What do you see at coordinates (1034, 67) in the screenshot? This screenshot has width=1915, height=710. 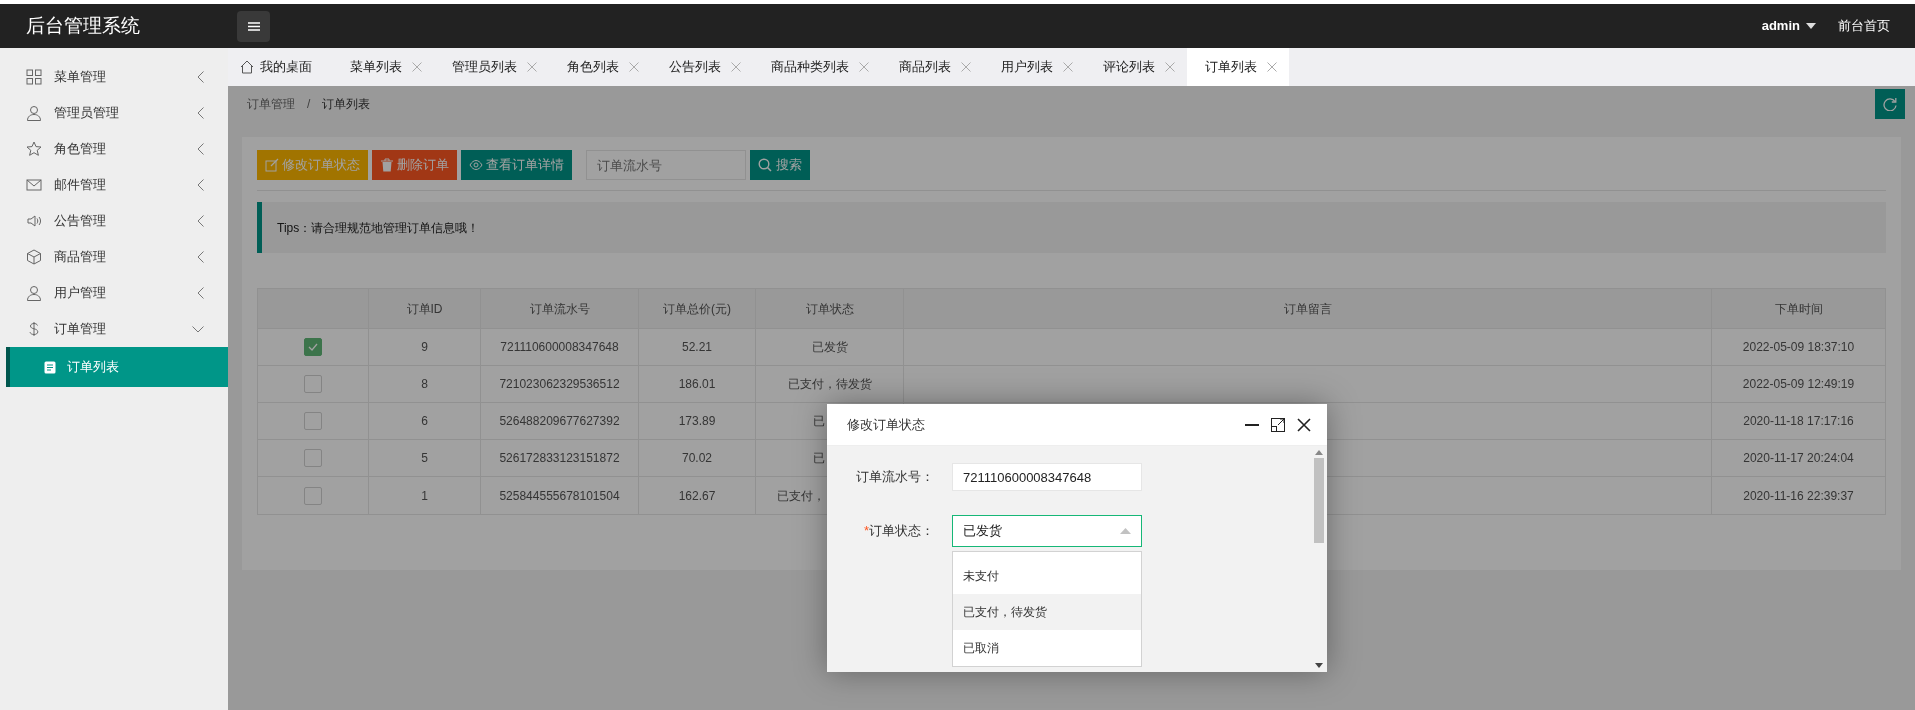 I see `tab: 用户列表` at bounding box center [1034, 67].